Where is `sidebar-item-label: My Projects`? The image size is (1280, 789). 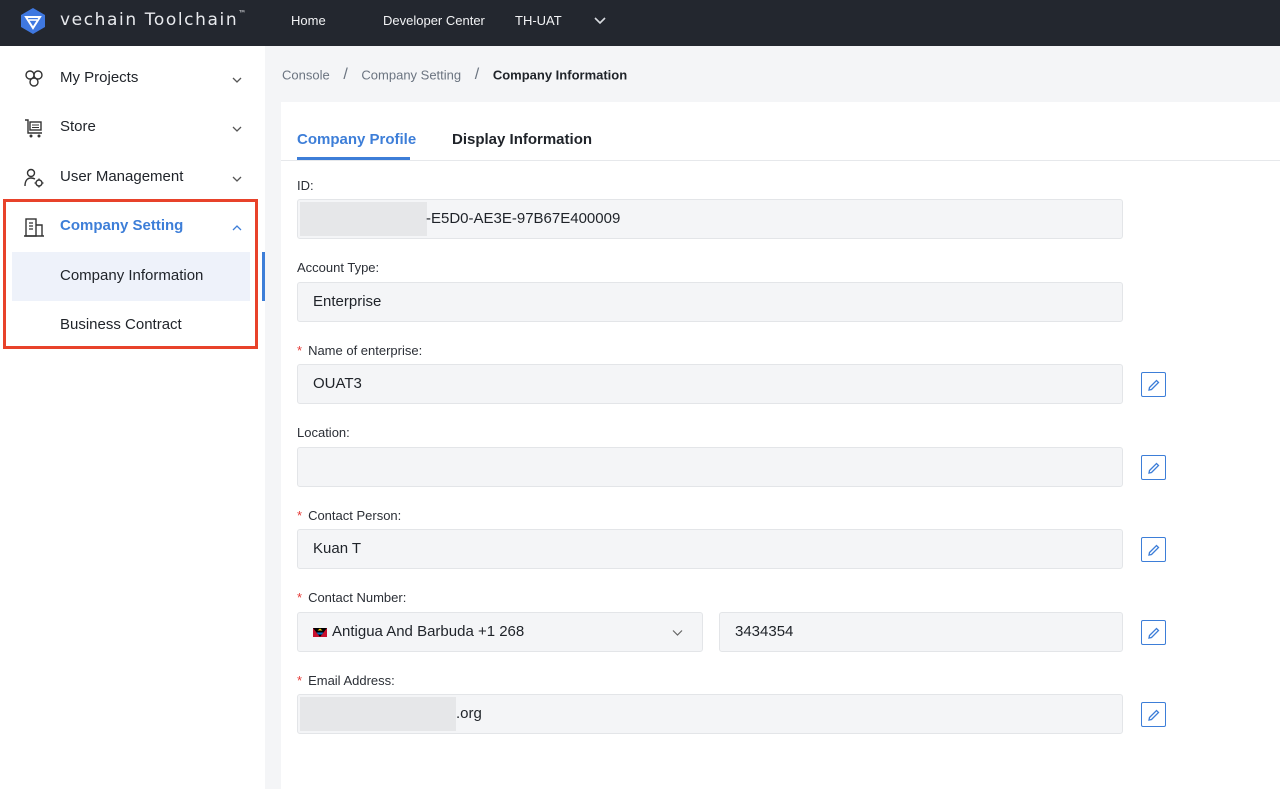 sidebar-item-label: My Projects is located at coordinates (99, 77).